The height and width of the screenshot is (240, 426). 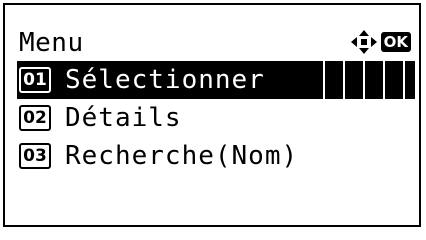 I want to click on menu-item-label: Sélectionner, so click(x=165, y=80).